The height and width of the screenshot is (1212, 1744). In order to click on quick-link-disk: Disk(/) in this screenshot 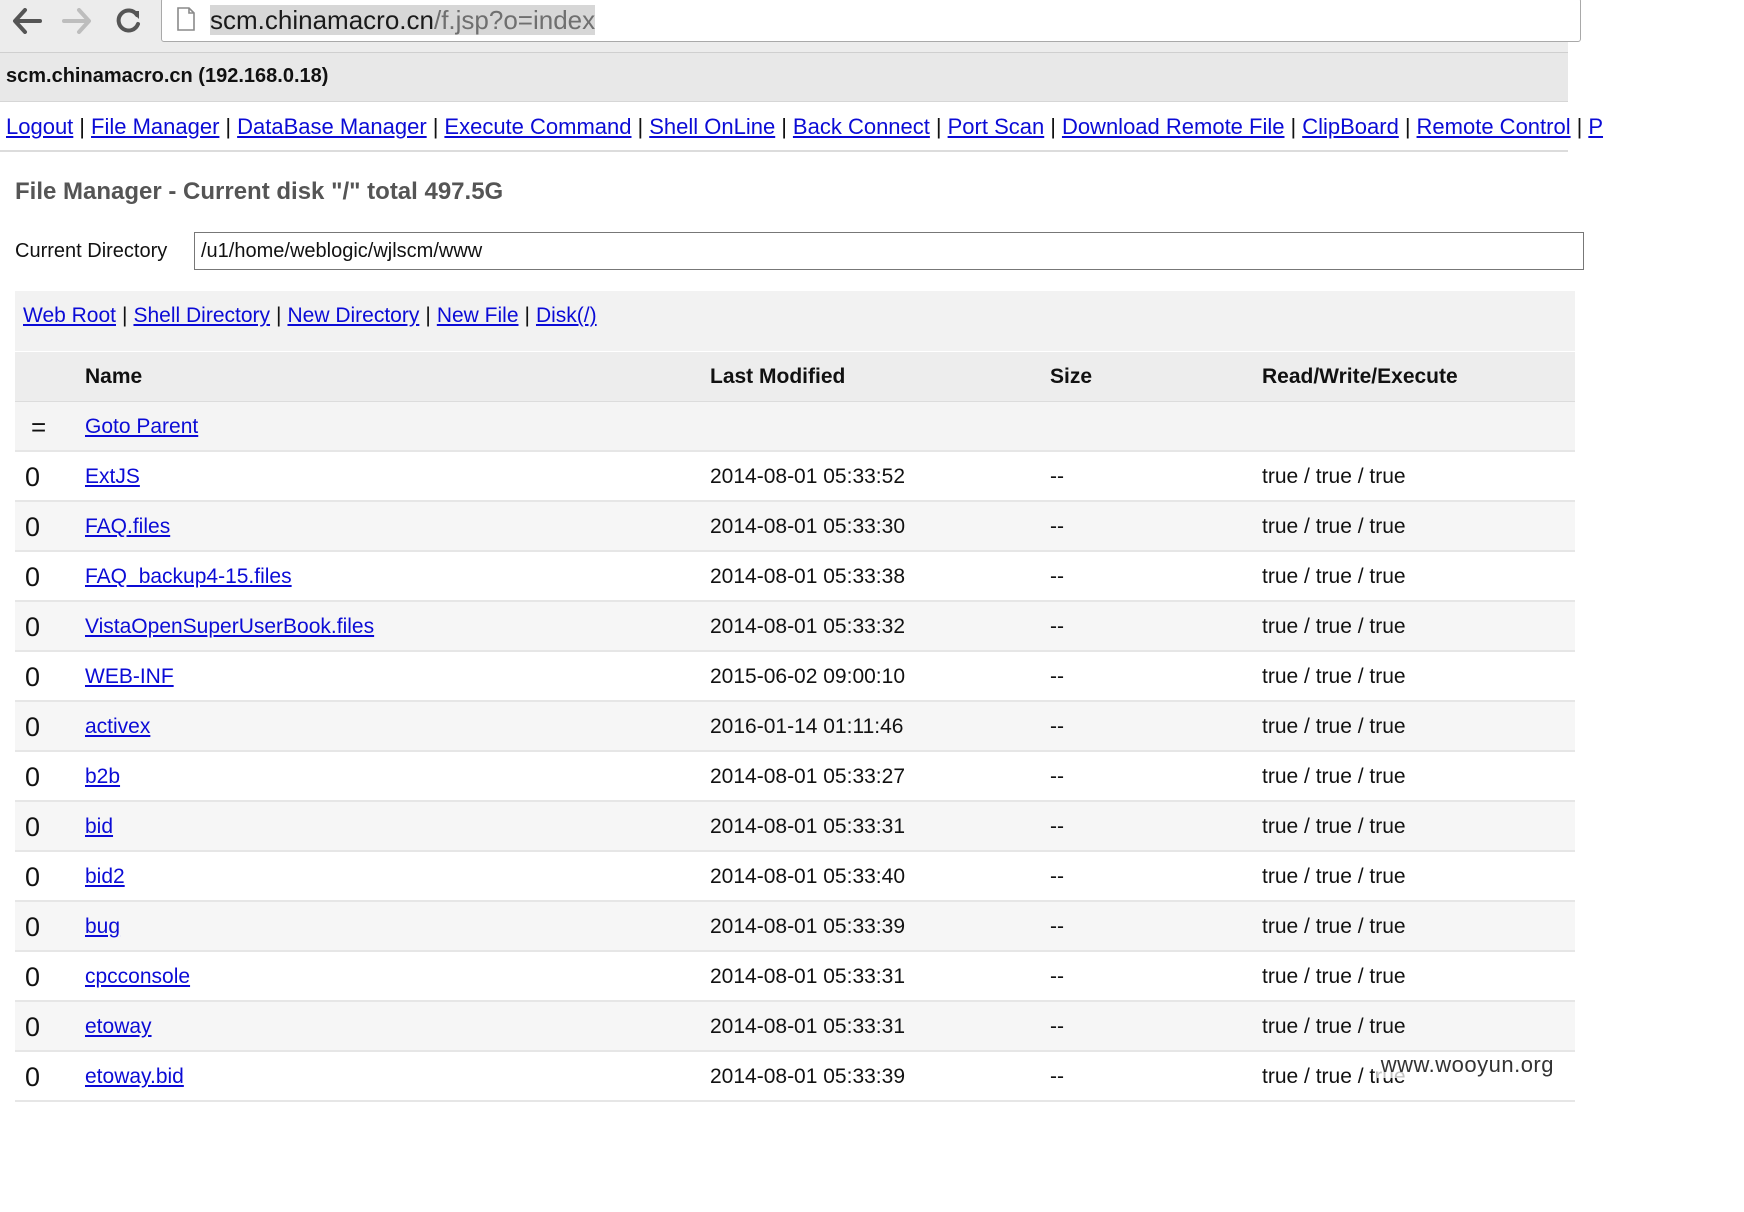, I will do `click(566, 315)`.